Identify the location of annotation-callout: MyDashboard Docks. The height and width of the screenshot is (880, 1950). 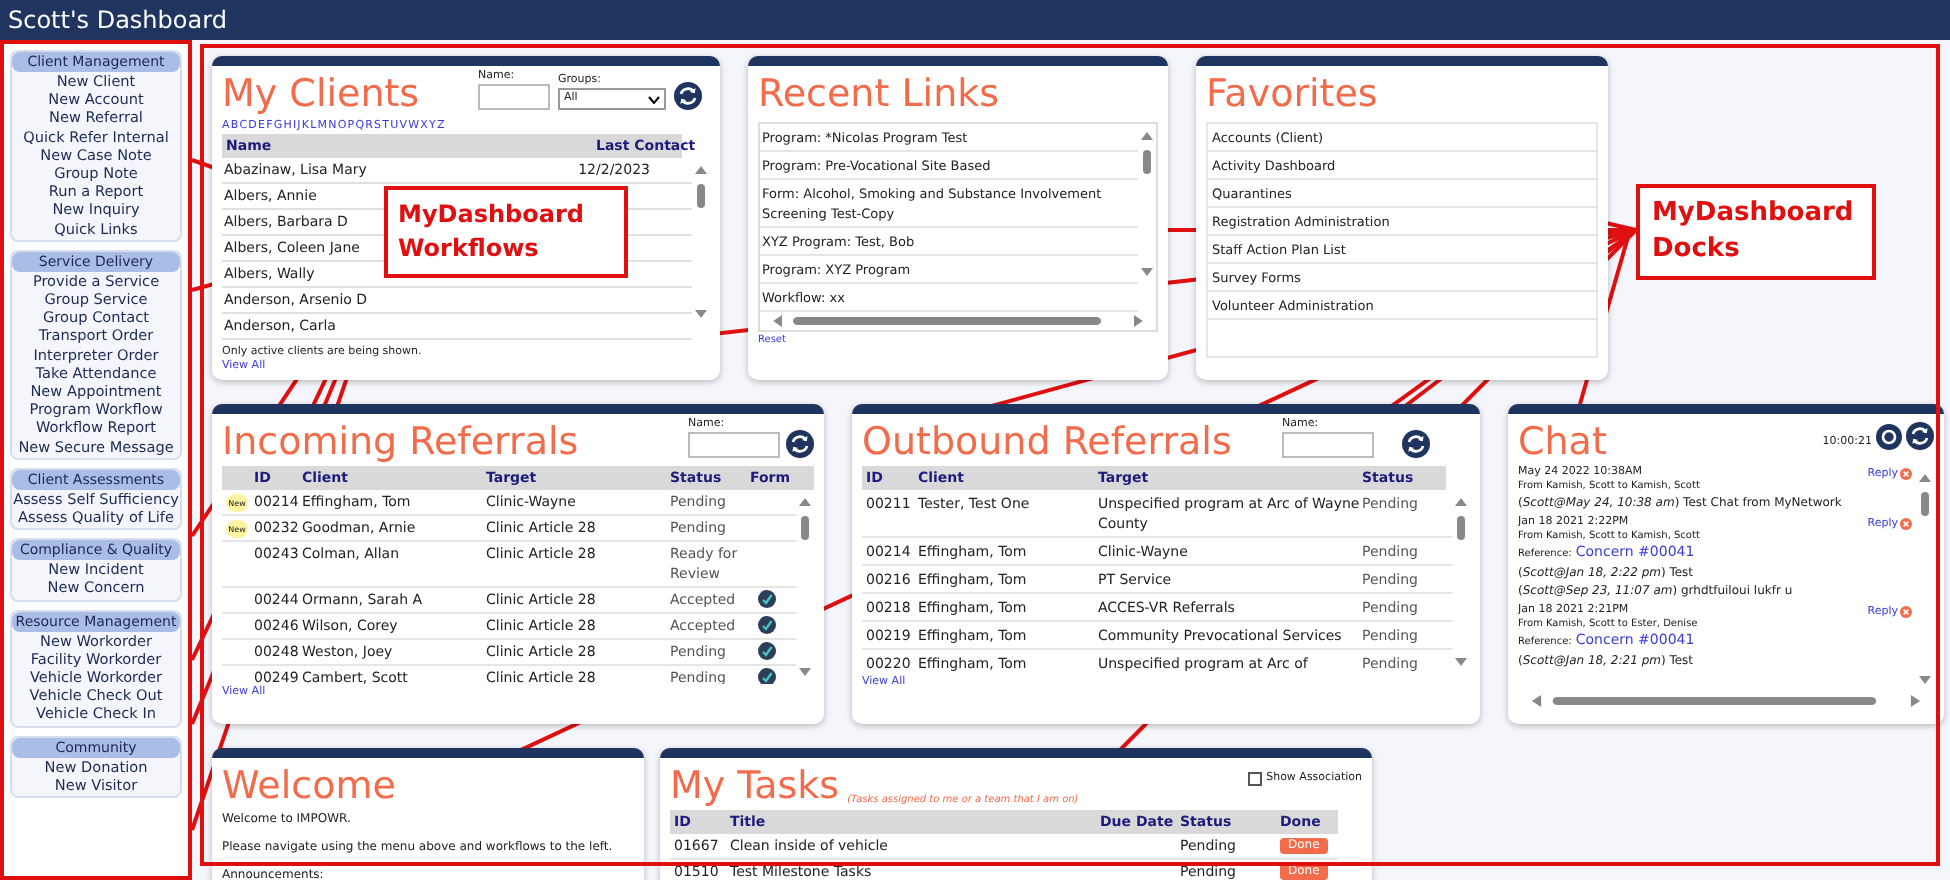
(1756, 232).